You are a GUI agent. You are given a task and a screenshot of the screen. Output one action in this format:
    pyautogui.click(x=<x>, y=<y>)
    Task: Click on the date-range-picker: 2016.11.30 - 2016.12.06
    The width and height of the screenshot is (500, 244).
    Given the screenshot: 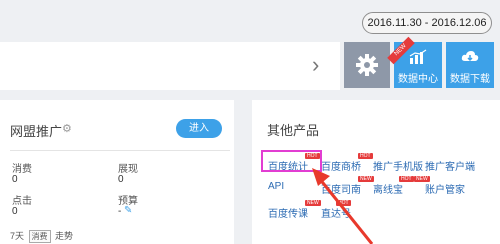 What is the action you would take?
    pyautogui.click(x=427, y=23)
    